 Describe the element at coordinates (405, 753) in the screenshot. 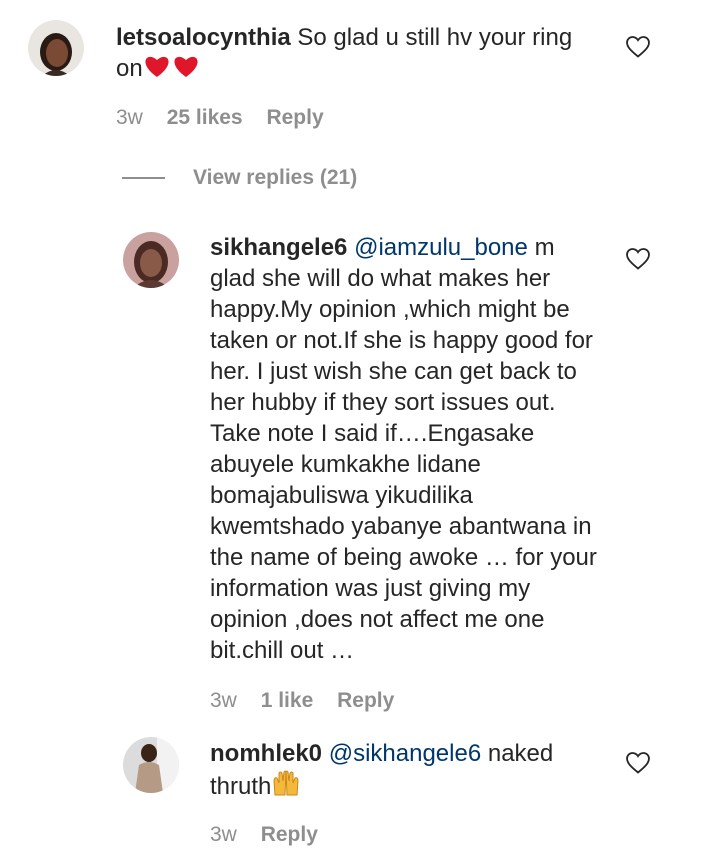

I see `mention-link: @sikhangele6` at that location.